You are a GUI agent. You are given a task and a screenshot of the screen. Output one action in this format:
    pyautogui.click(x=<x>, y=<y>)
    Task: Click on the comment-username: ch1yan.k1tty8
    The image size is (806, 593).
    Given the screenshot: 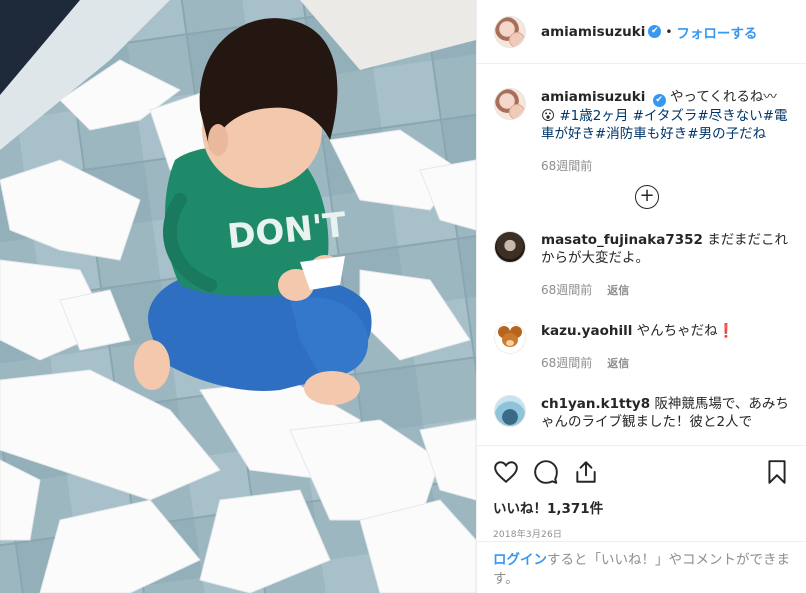 What is the action you would take?
    pyautogui.click(x=595, y=404)
    